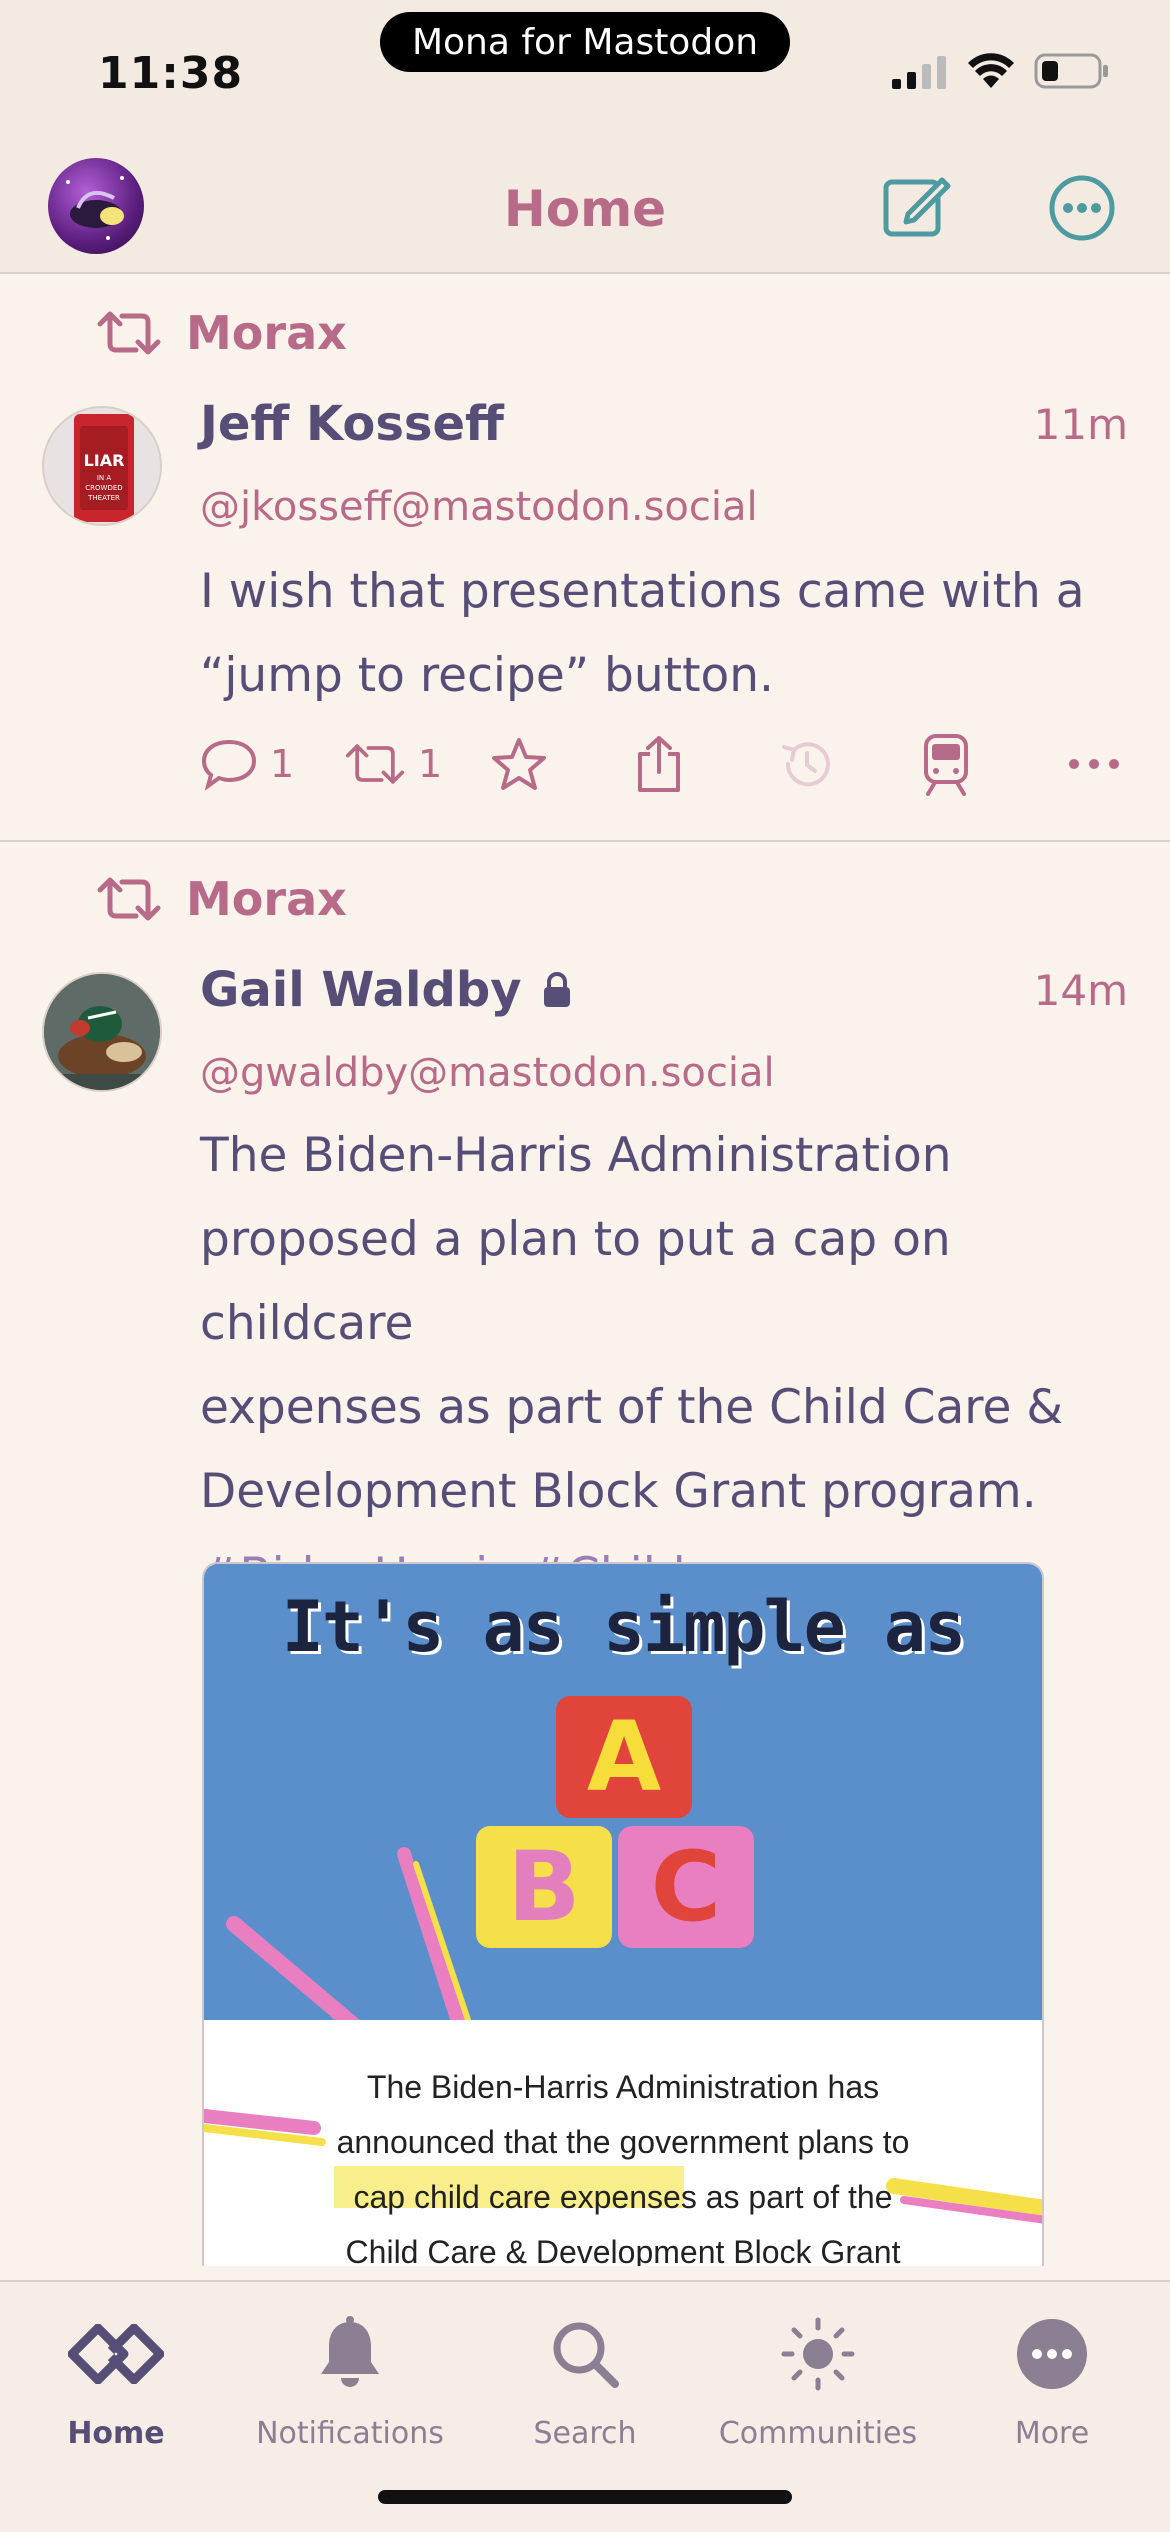 The width and height of the screenshot is (1170, 2532). I want to click on status-icons, so click(1001, 71).